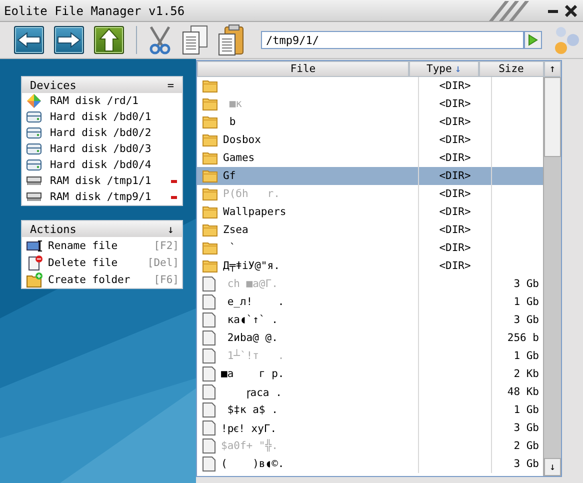  I want to click on scroll-thumb, so click(552, 117).